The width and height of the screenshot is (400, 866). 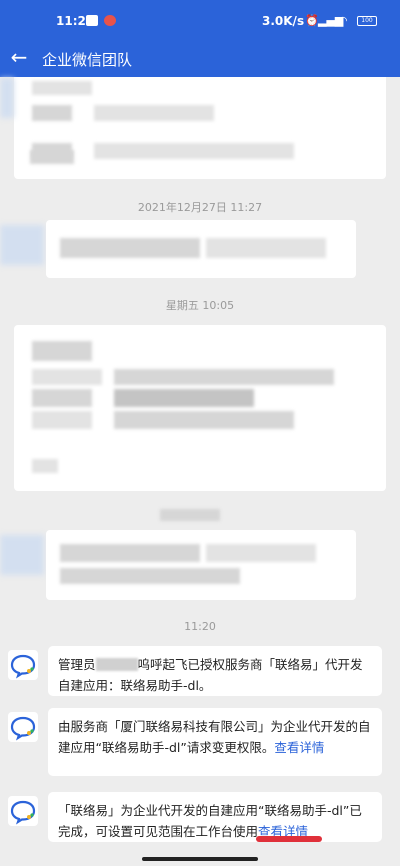 I want to click on back-arrow-icon: ←, so click(x=19, y=57).